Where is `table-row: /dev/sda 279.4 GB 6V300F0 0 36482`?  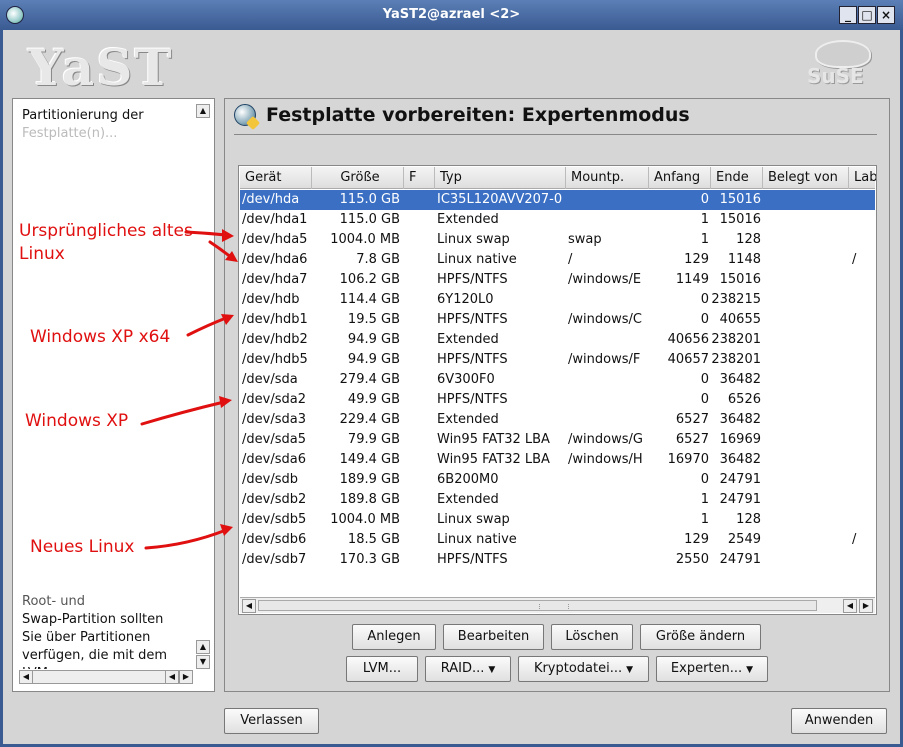 table-row: /dev/sda 279.4 GB 6V300F0 0 36482 is located at coordinates (557, 380).